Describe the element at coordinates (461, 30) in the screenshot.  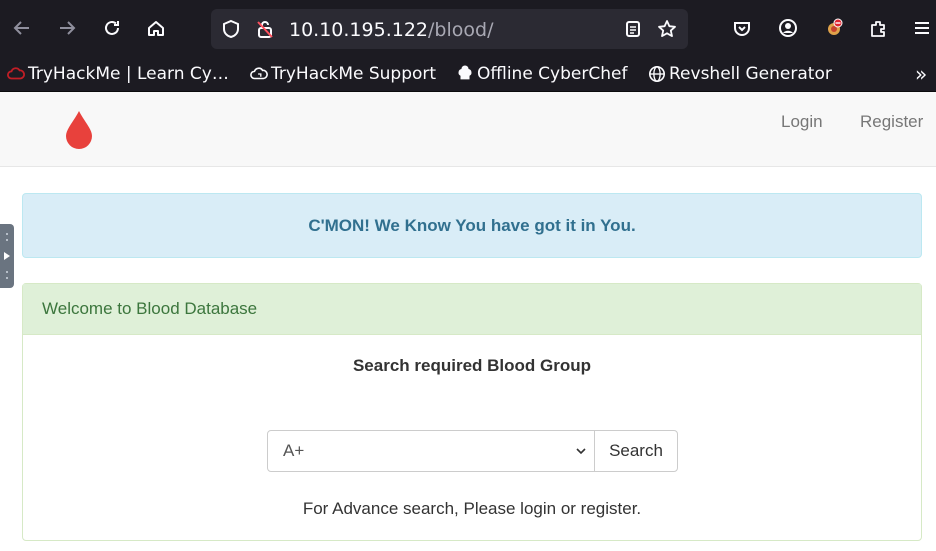
I see `url-path: /blood/` at that location.